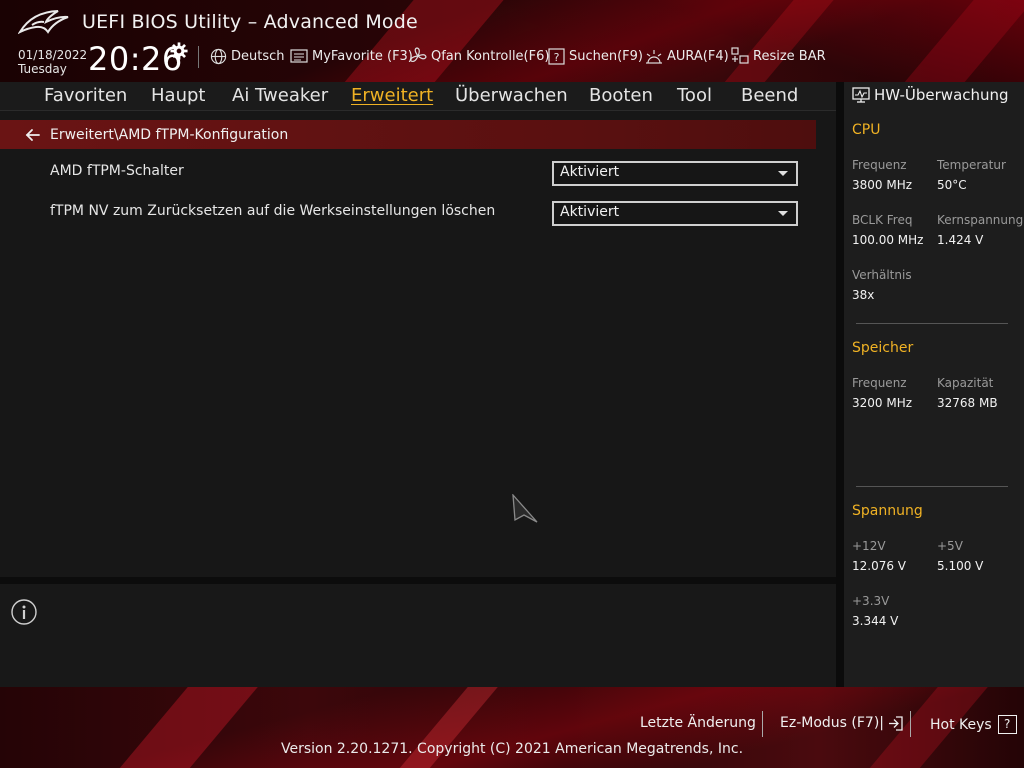 This screenshot has height=768, width=1024. I want to click on hot-keys-label: Hot Keys, so click(961, 724).